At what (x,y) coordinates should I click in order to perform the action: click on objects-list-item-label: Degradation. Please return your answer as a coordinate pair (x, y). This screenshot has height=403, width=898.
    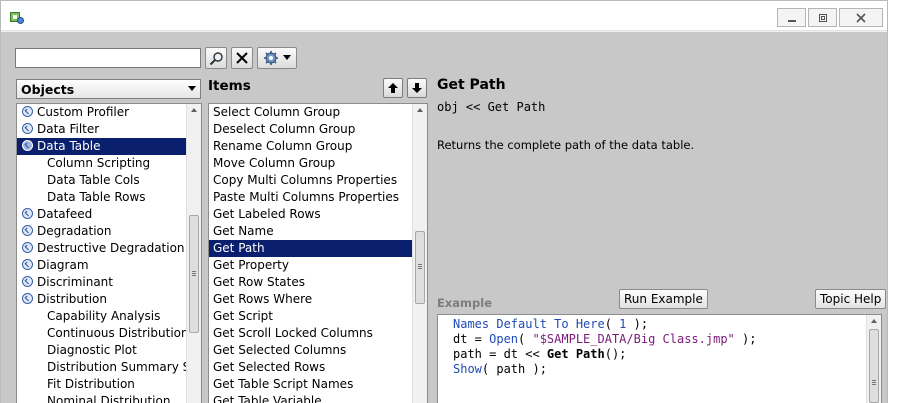
    Looking at the image, I should click on (74, 231).